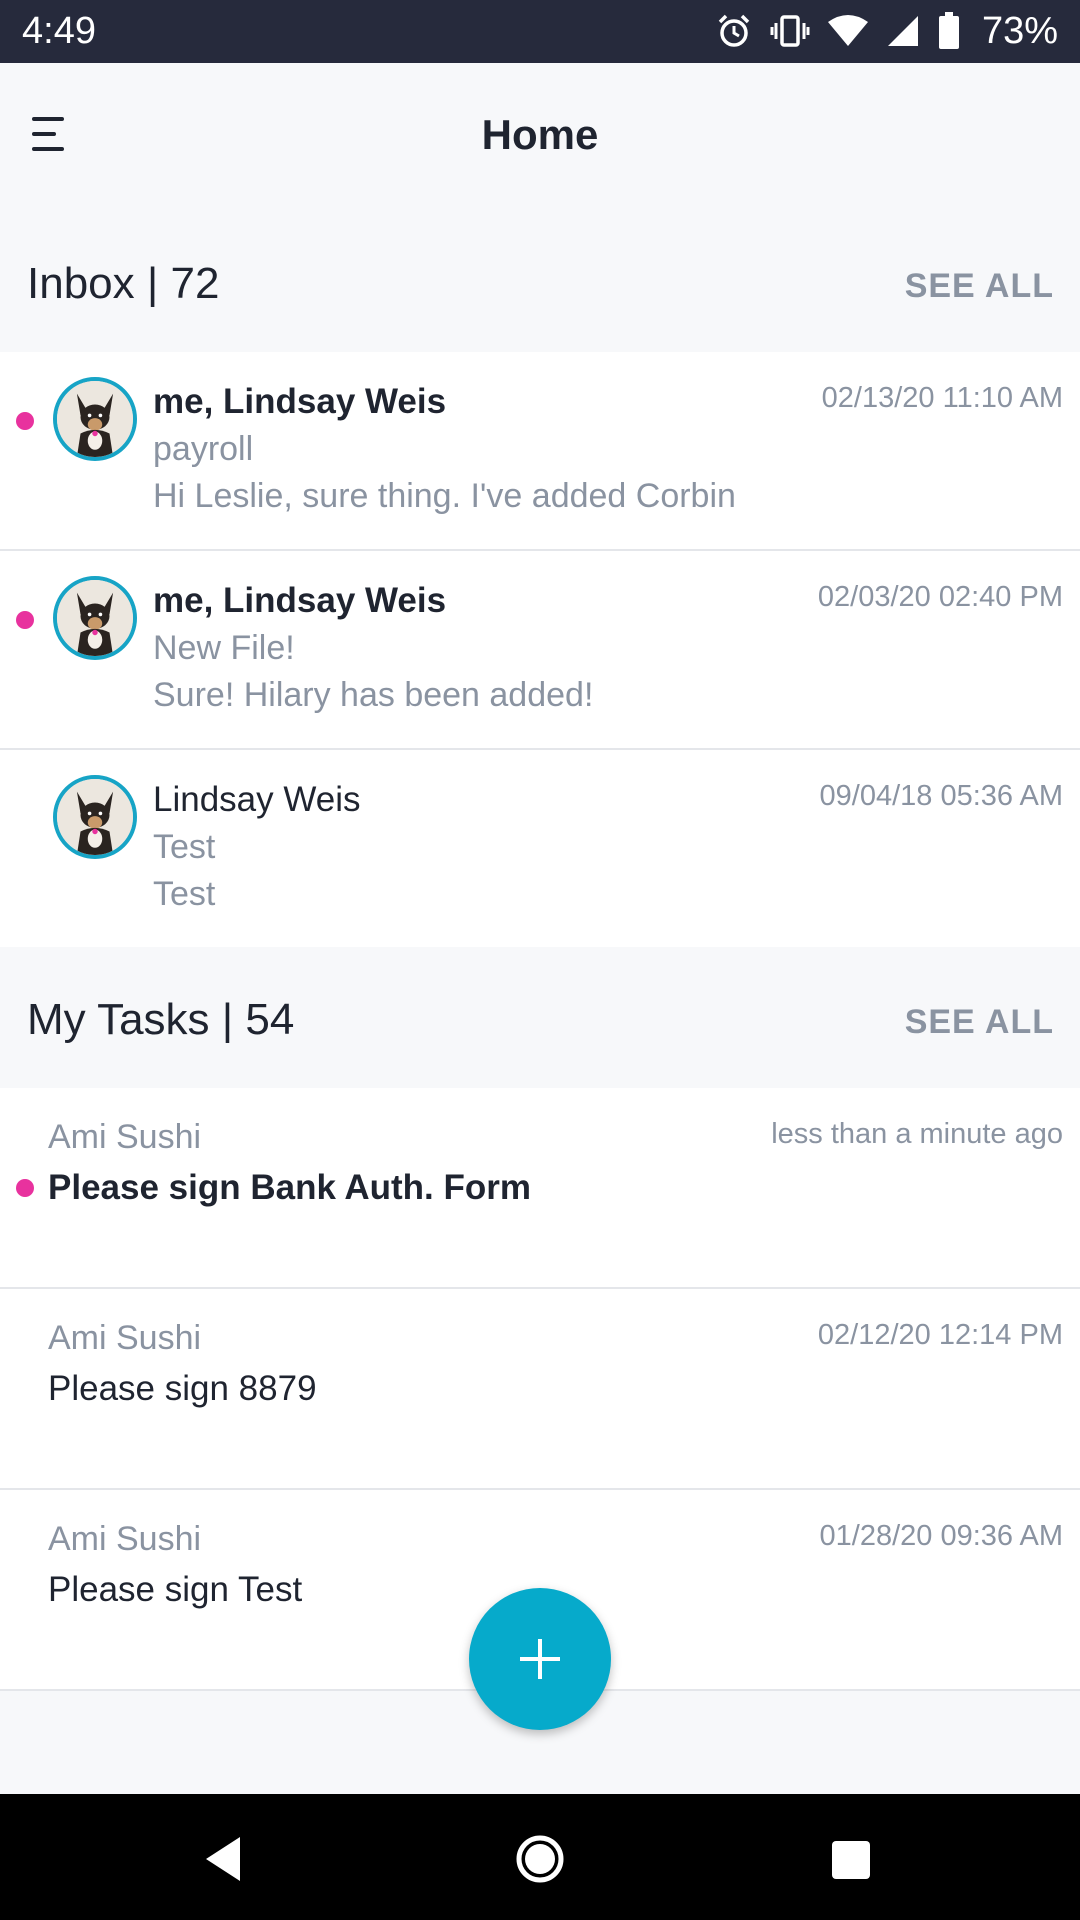 The image size is (1080, 1920). I want to click on message-sender: Lindsay Weis, so click(257, 799).